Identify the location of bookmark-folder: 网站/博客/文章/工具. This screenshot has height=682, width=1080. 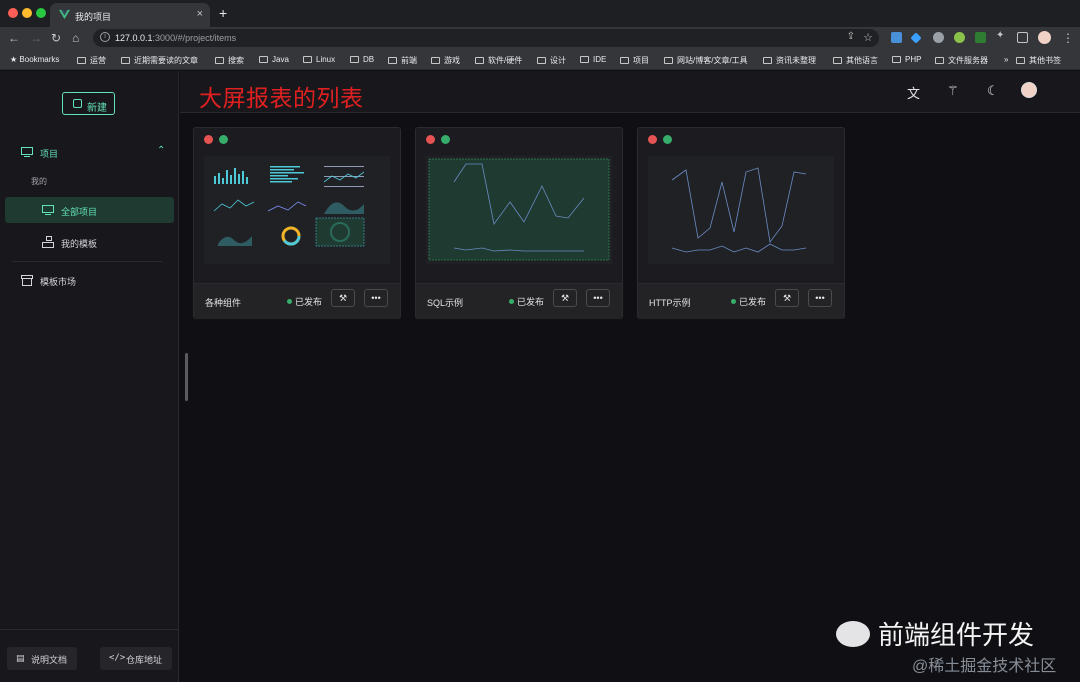
(706, 60).